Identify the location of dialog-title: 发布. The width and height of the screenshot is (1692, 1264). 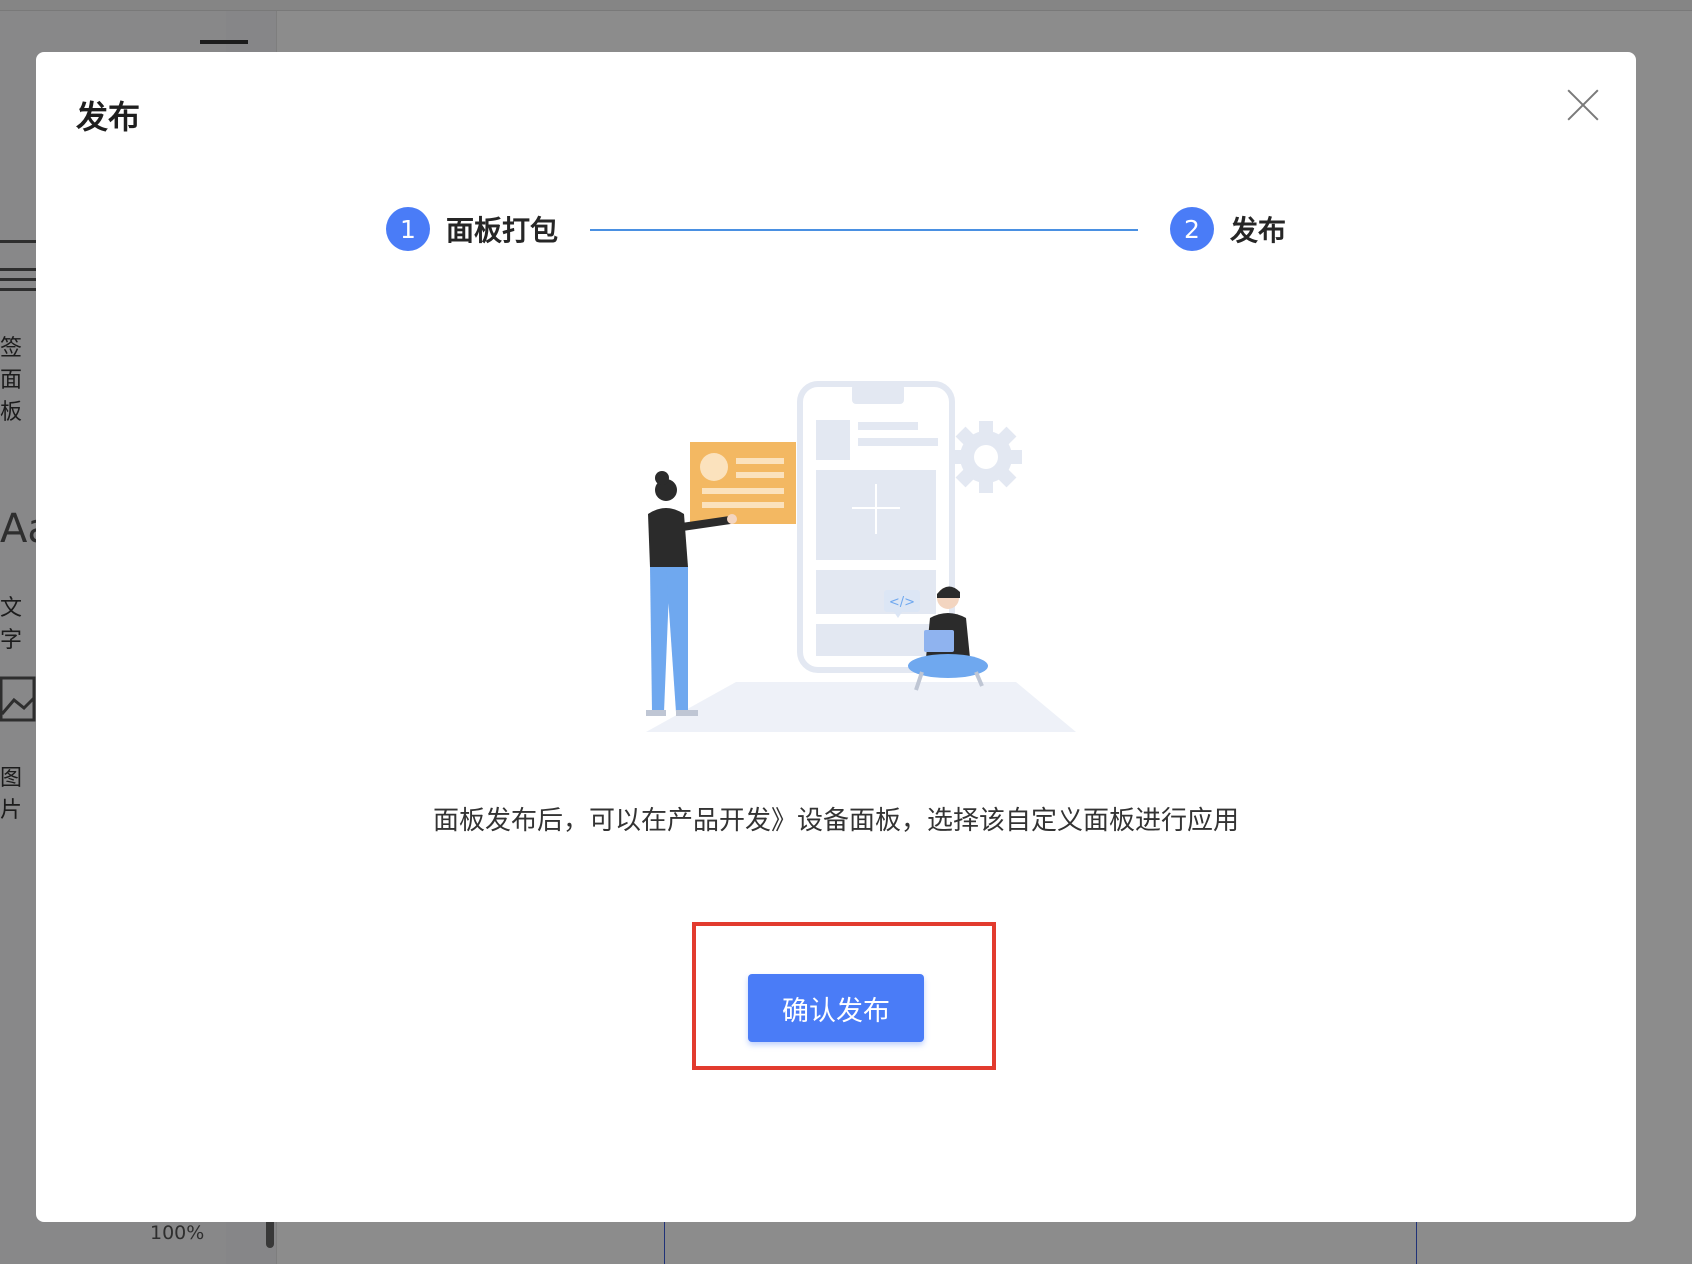
(108, 117).